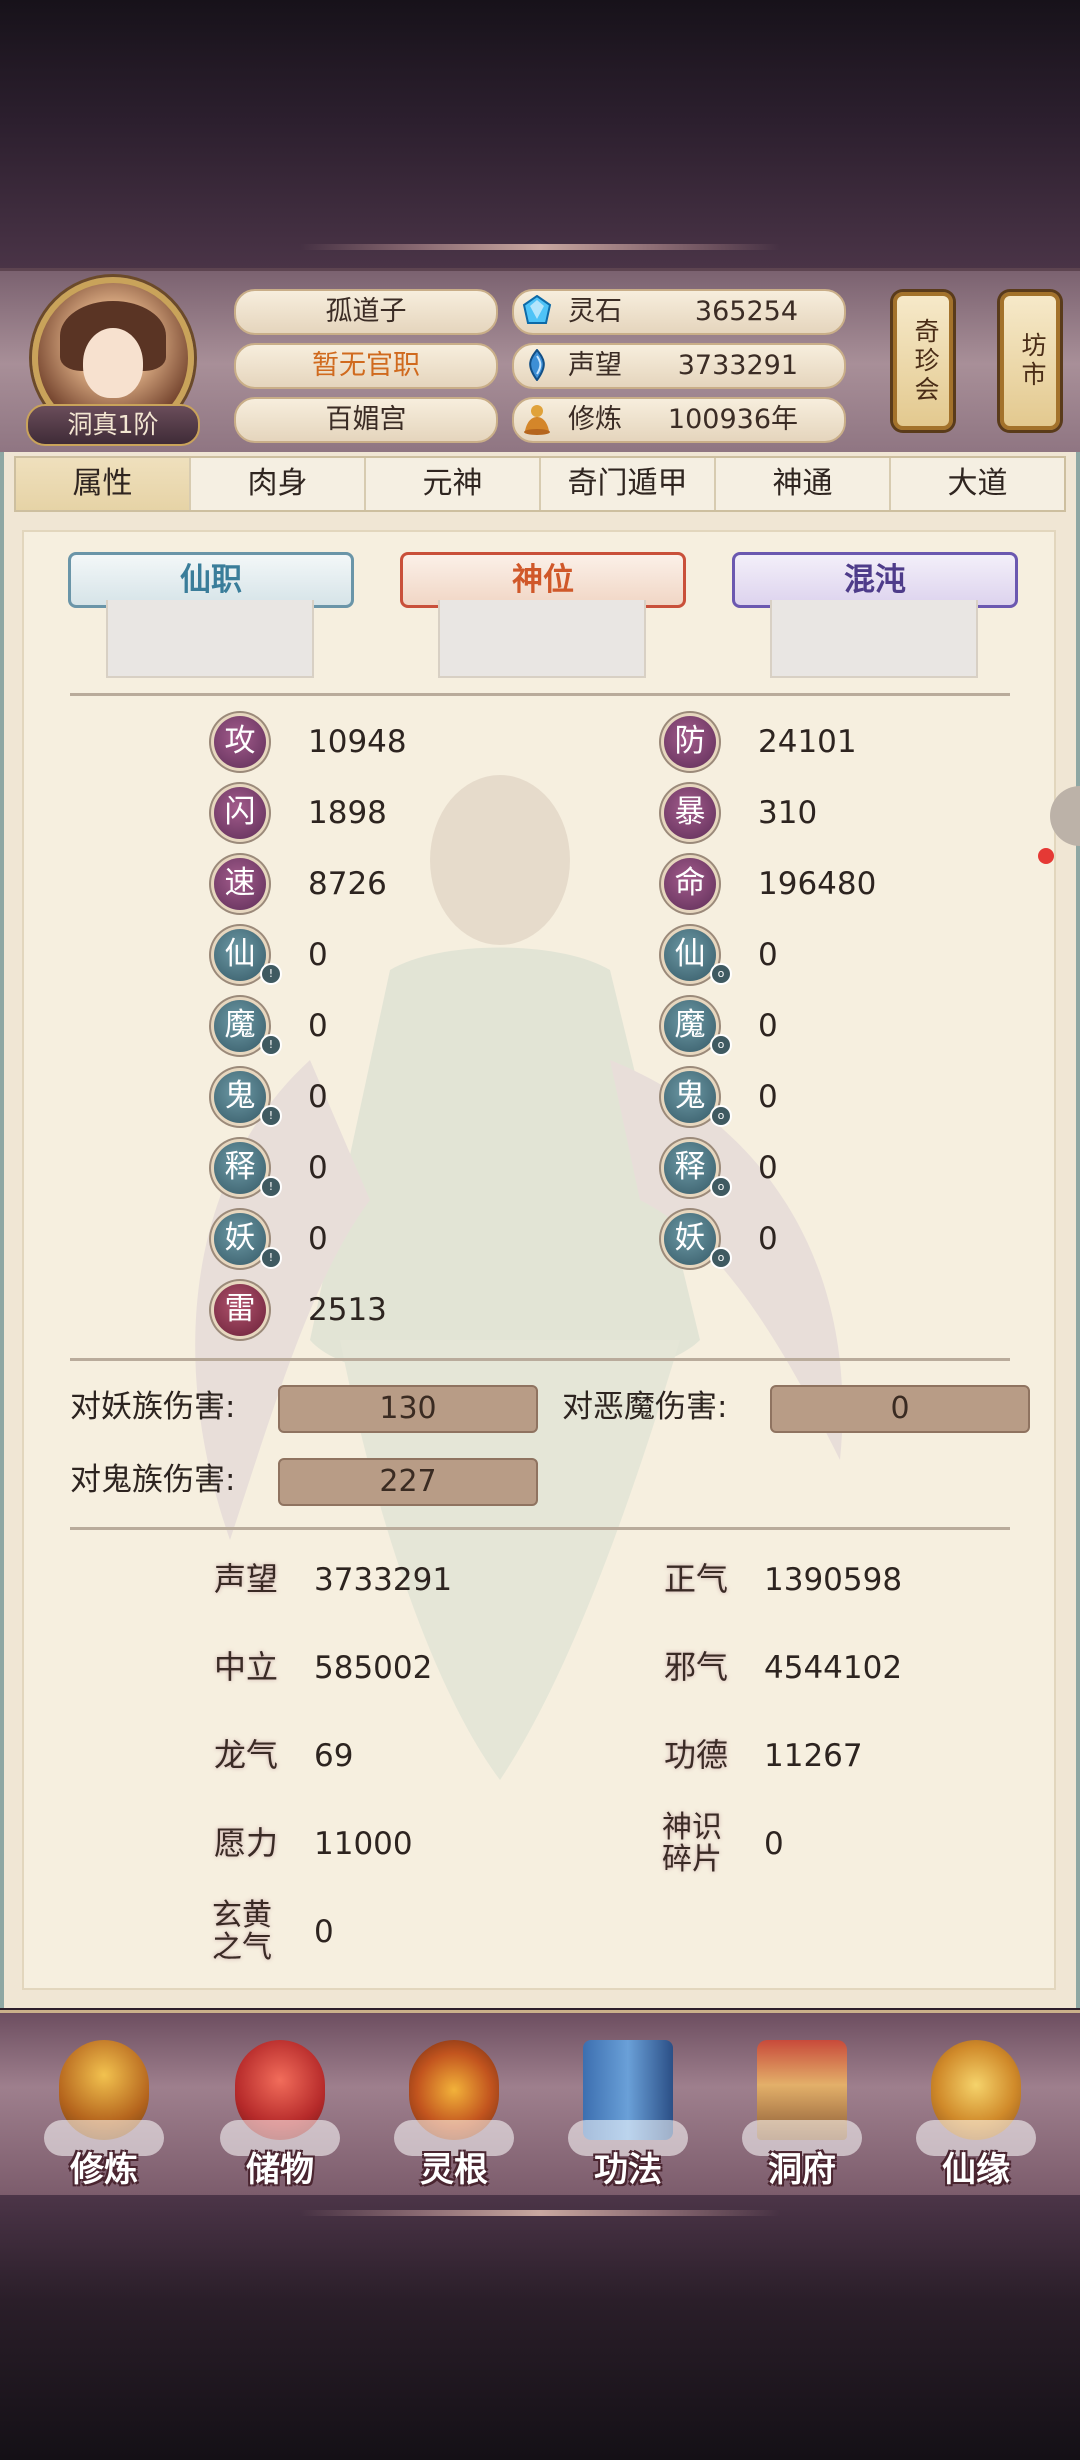 The height and width of the screenshot is (2460, 1080). Describe the element at coordinates (768, 955) in the screenshot. I see `immortal-defense-value: 0` at that location.